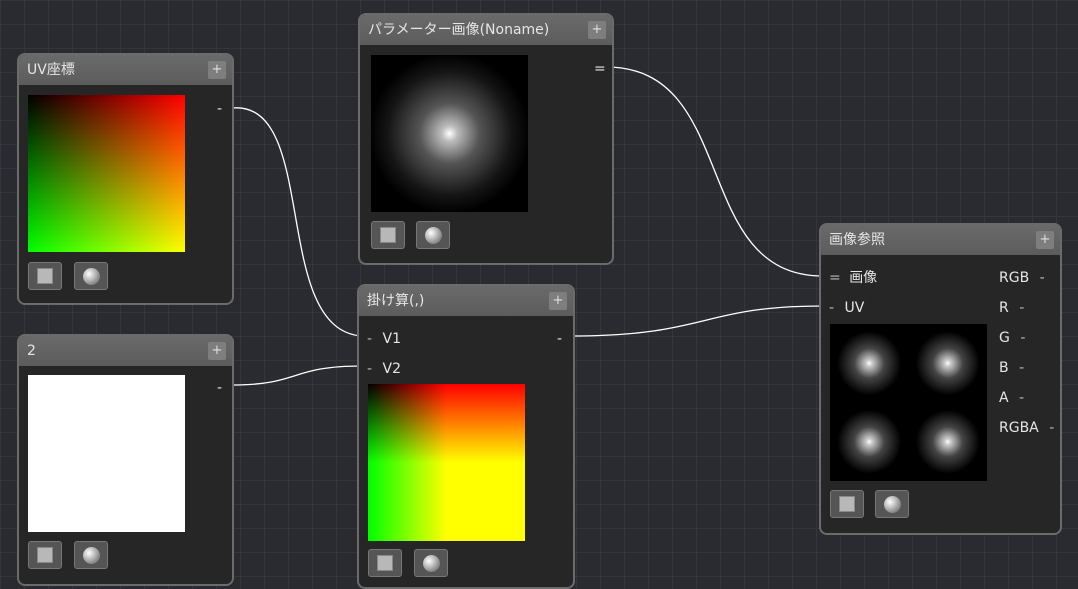  I want to click on uv-coord-node: UV座標 + -, so click(125, 179).